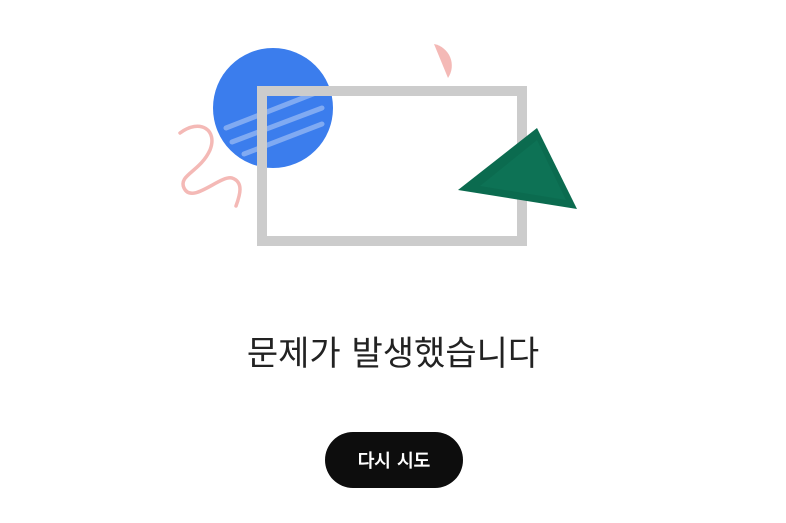 Image resolution: width=786 pixels, height=523 pixels. Describe the element at coordinates (443, 61) in the screenshot. I see `pink-half-circle-shape` at that location.